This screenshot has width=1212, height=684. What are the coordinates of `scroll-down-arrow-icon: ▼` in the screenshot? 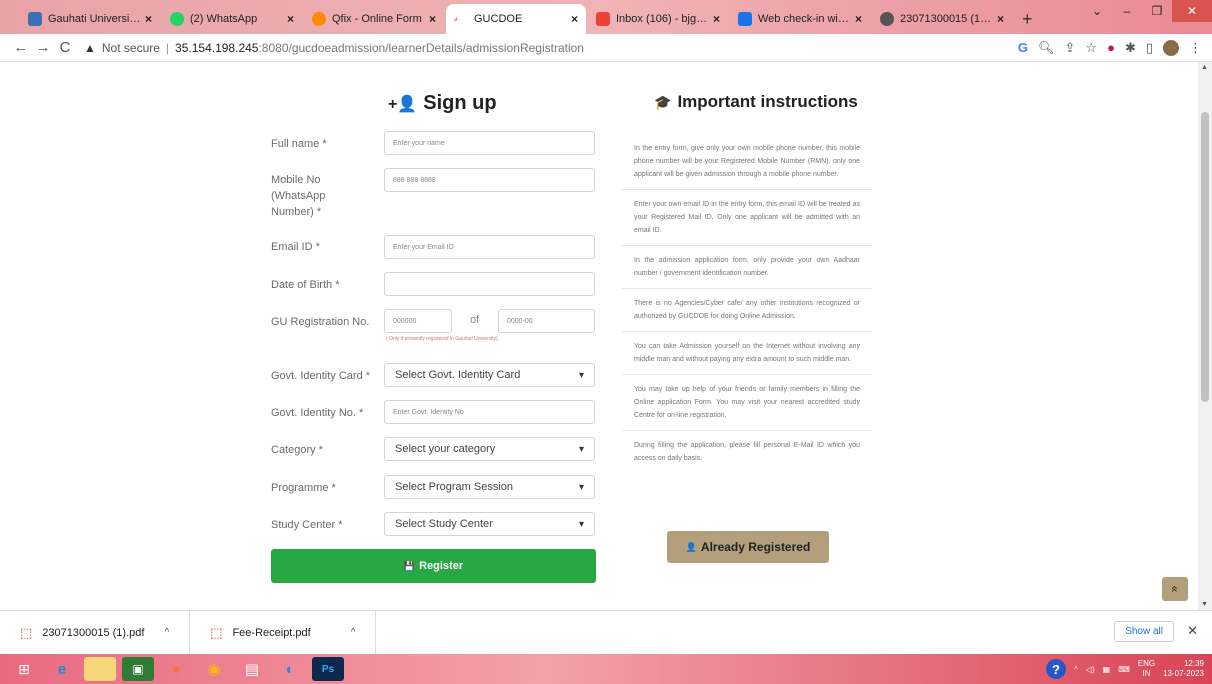 It's located at (1204, 604).